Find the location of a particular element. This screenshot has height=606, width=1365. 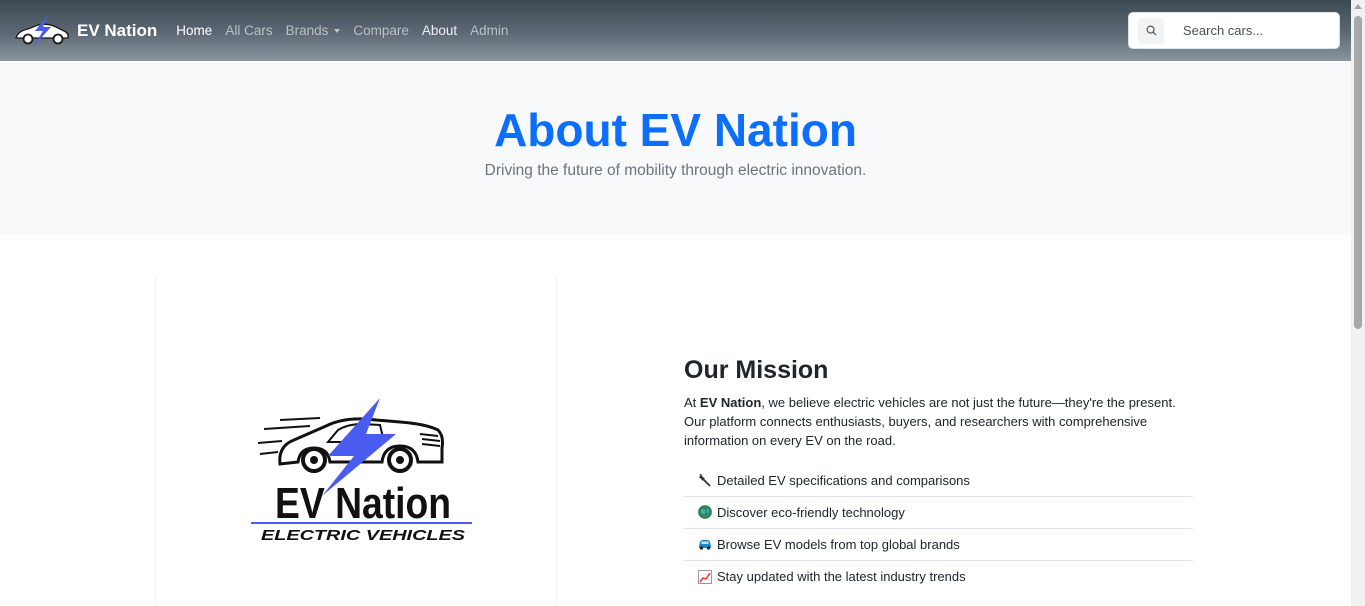

nav-admin: Admin is located at coordinates (489, 30).